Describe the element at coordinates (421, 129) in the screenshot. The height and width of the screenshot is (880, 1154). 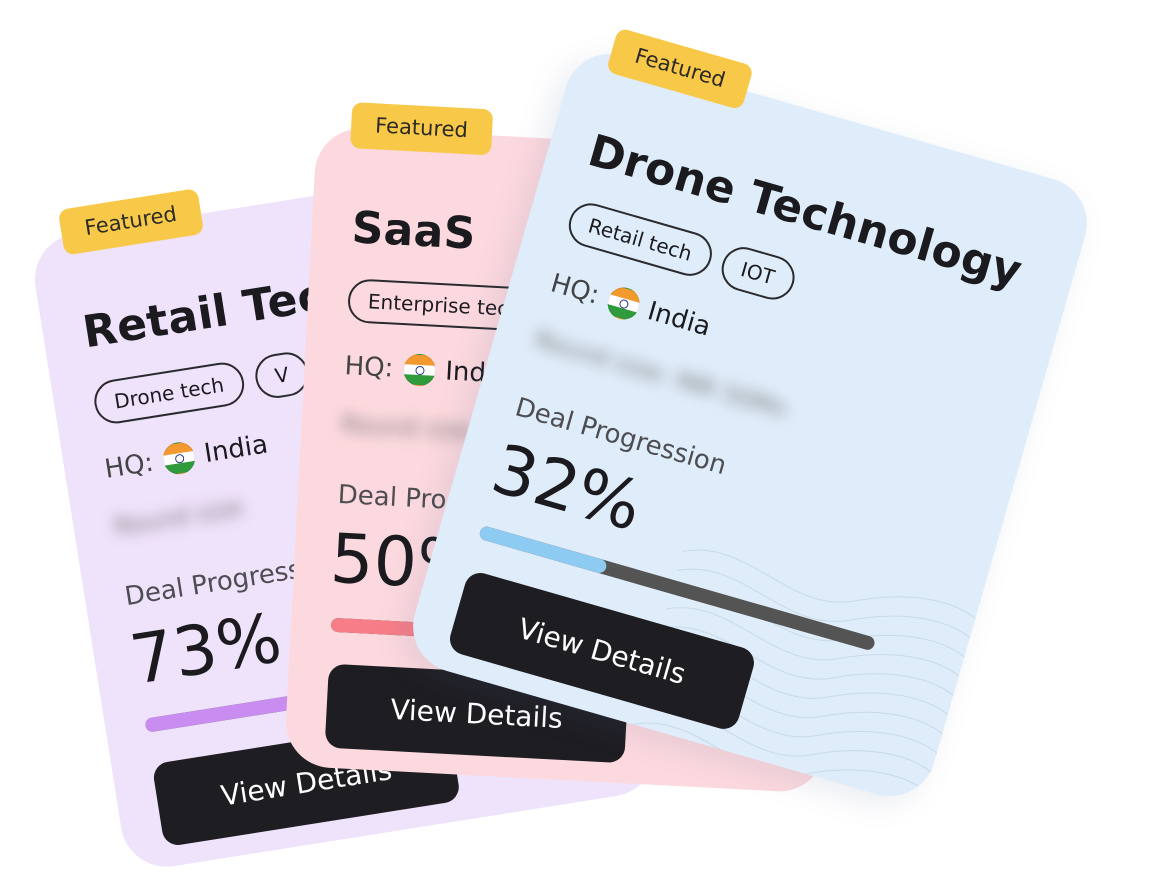
I see `featured-badge: Featured` at that location.